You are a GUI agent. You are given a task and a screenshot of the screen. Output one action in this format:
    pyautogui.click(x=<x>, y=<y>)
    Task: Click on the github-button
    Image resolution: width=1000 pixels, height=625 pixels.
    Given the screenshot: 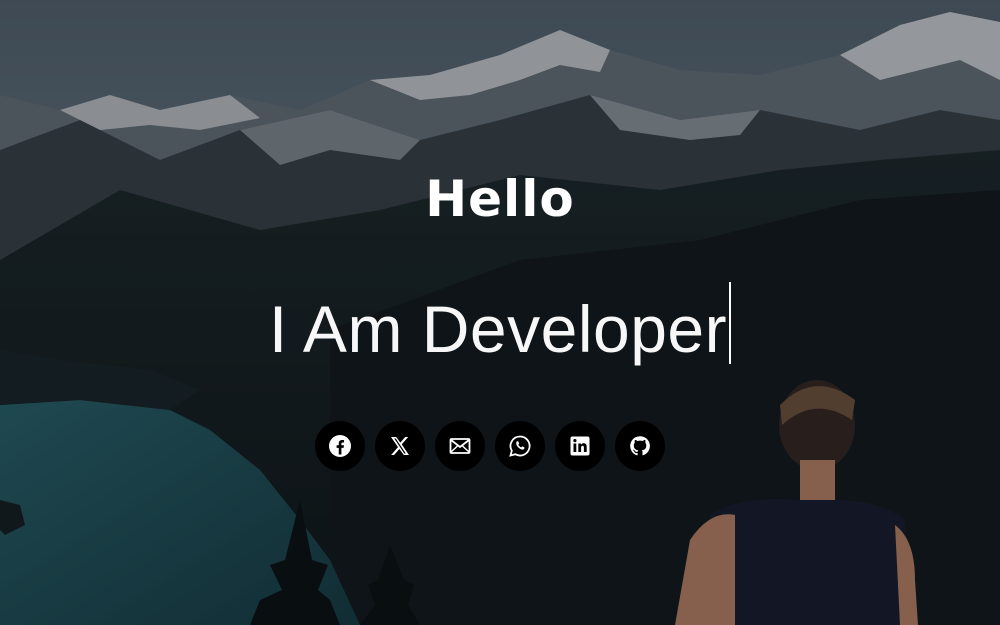 What is the action you would take?
    pyautogui.click(x=640, y=446)
    